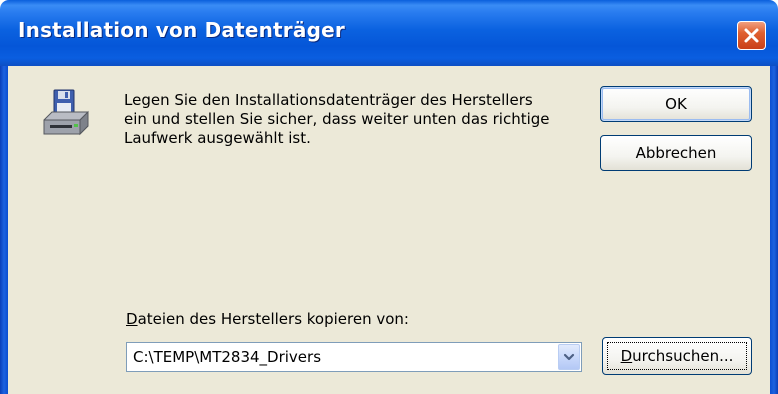 Image resolution: width=778 pixels, height=394 pixels. What do you see at coordinates (676, 153) in the screenshot?
I see `cancel-button: Abbrechen` at bounding box center [676, 153].